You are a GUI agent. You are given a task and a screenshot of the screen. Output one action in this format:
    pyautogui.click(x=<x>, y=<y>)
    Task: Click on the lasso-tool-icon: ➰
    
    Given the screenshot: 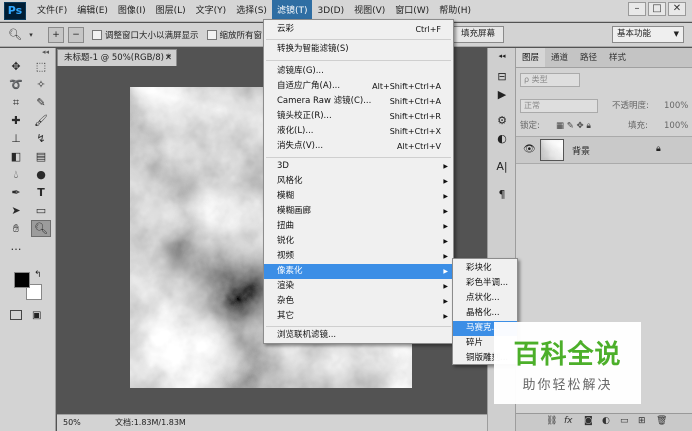 What is the action you would take?
    pyautogui.click(x=16, y=84)
    